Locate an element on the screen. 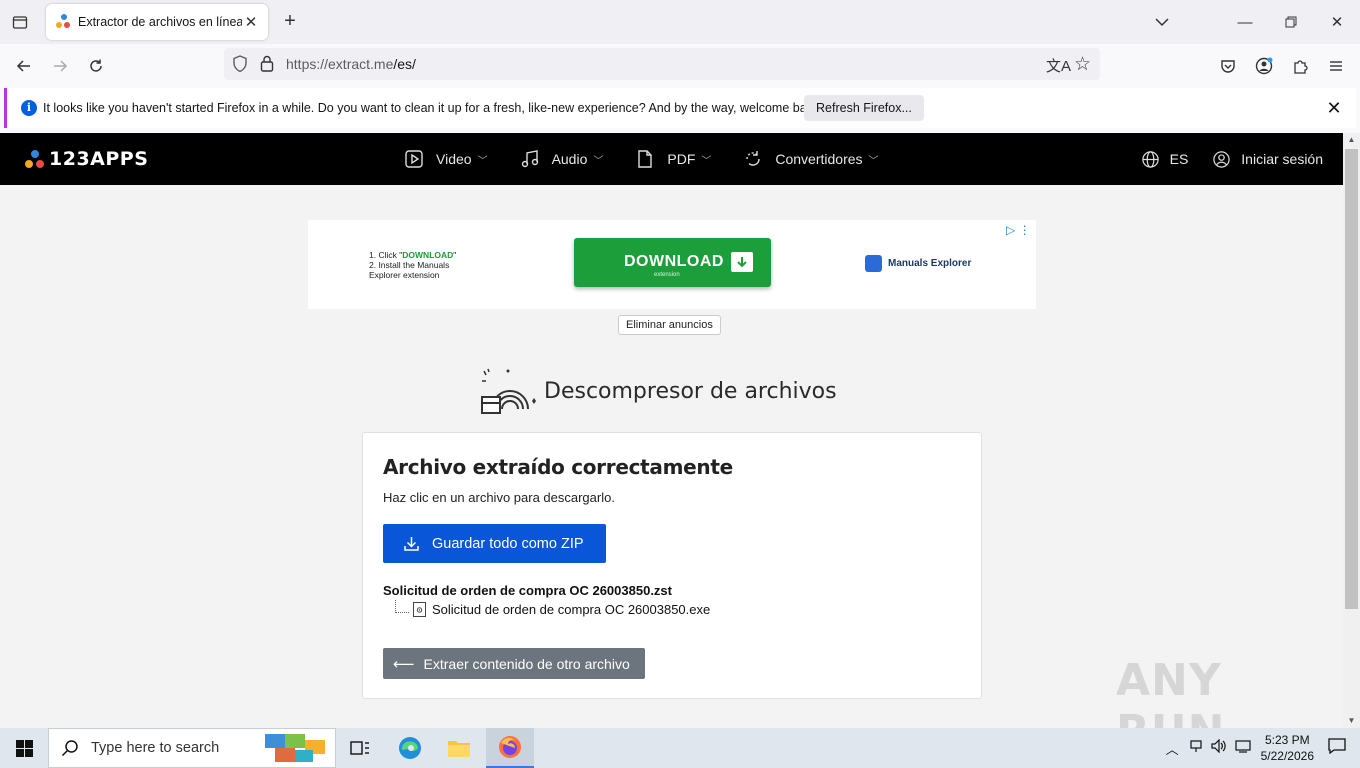 The height and width of the screenshot is (768, 1360). system-tray: ︿ 5:23 PM 5/22/2026 is located at coordinates (1263, 748).